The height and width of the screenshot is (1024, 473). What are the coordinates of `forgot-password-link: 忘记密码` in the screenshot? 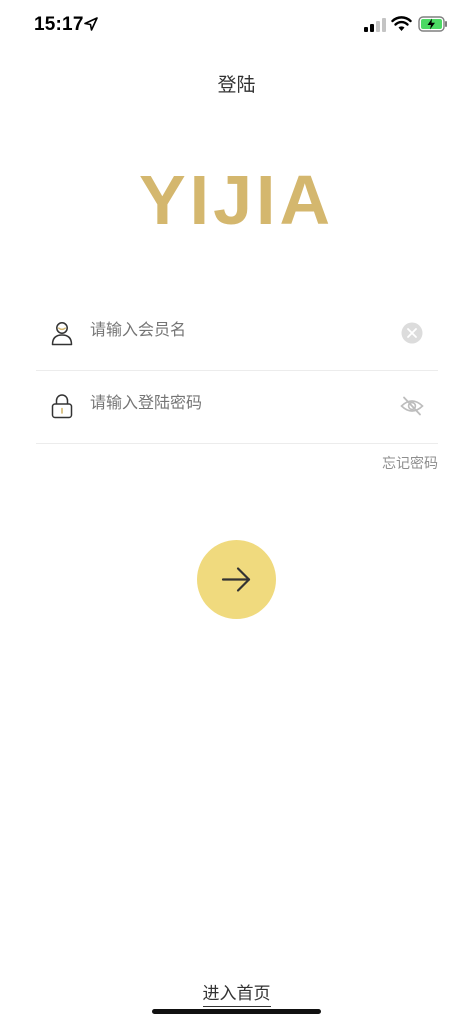 It's located at (410, 463).